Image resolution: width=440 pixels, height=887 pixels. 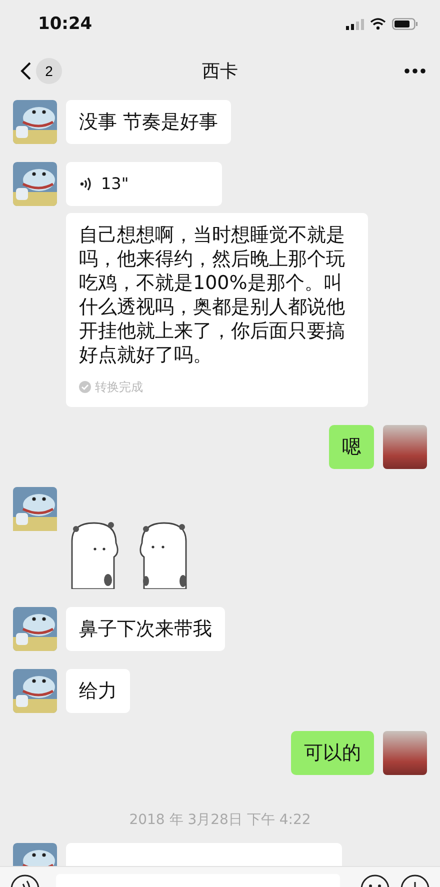 I want to click on unread-badge: 2, so click(x=49, y=71).